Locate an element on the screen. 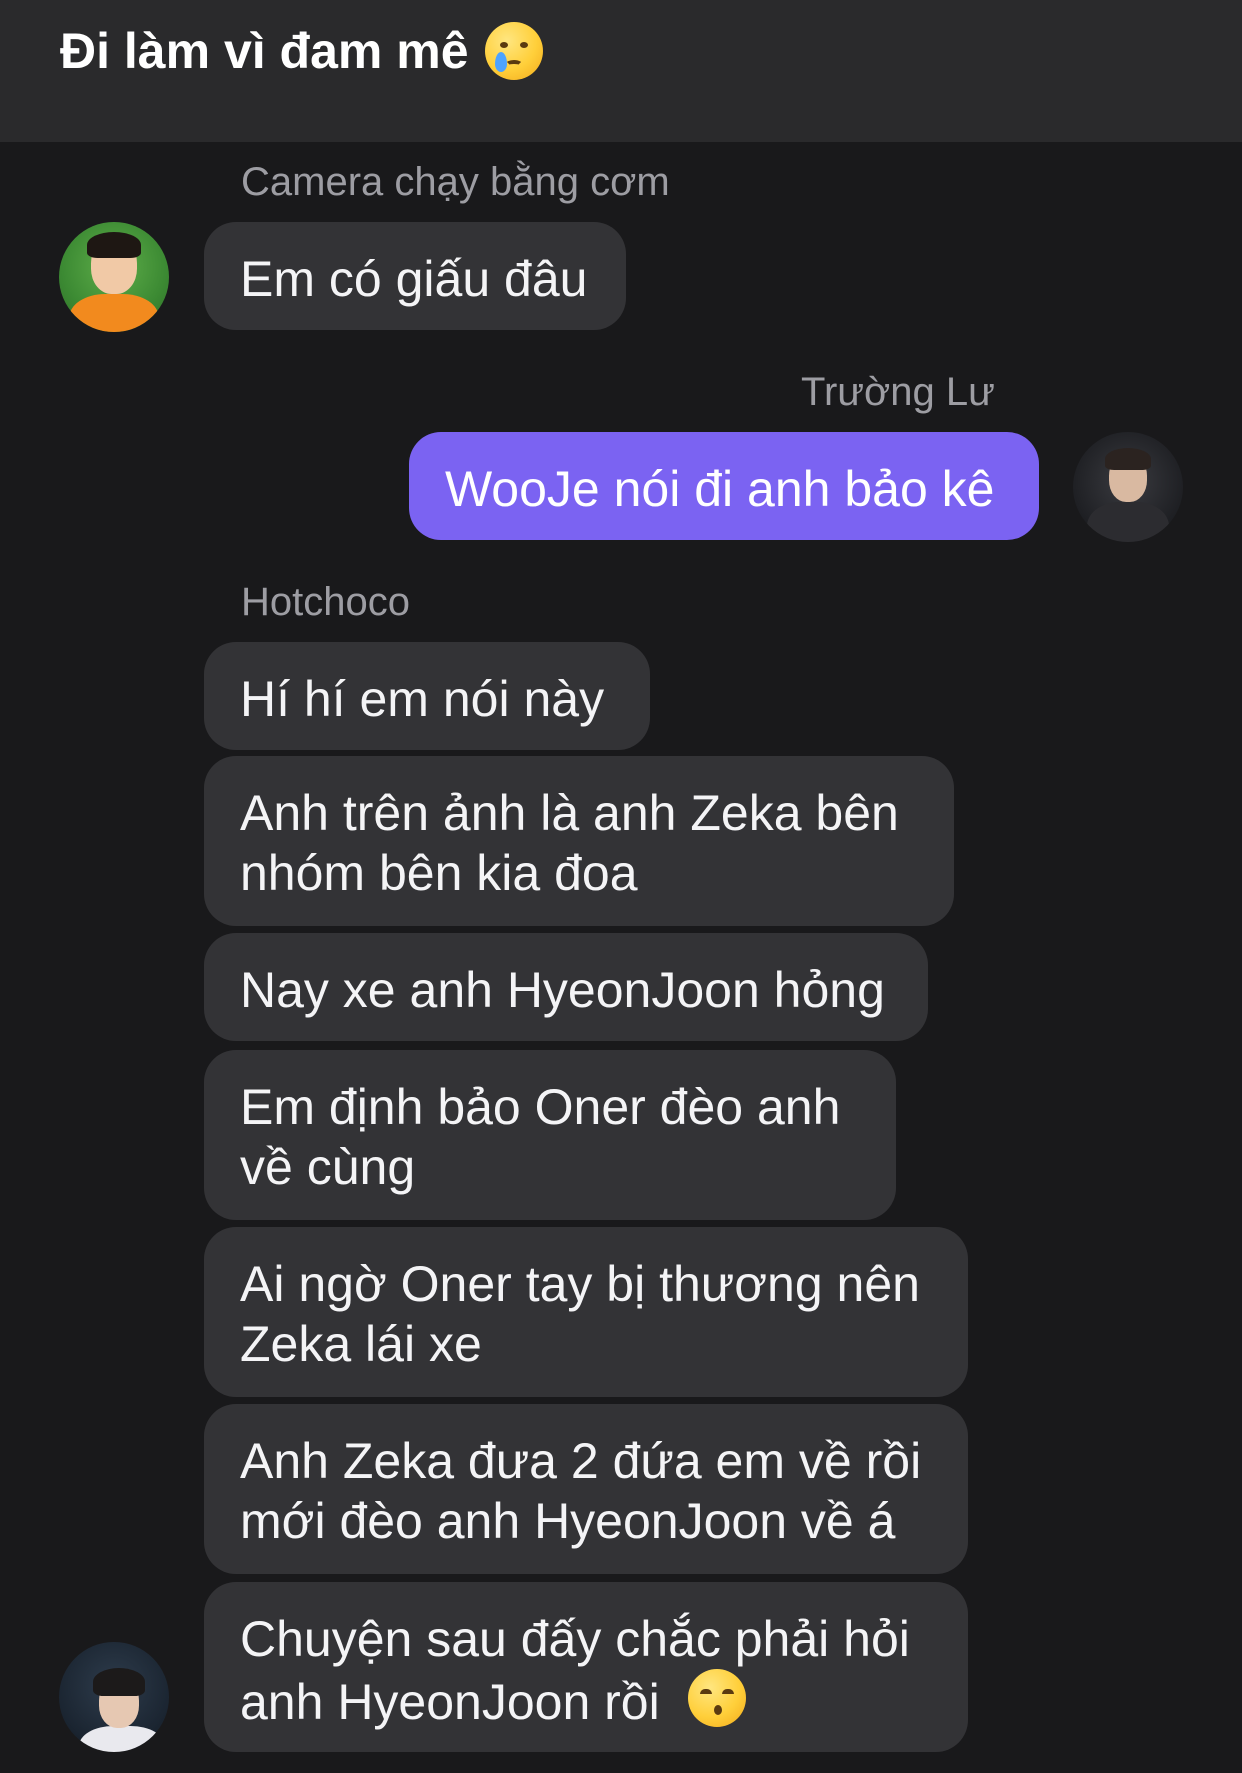 This screenshot has height=1773, width=1242. message-text-line-with-emoji: anh HyeonJoon rồi is located at coordinates (586, 1700).